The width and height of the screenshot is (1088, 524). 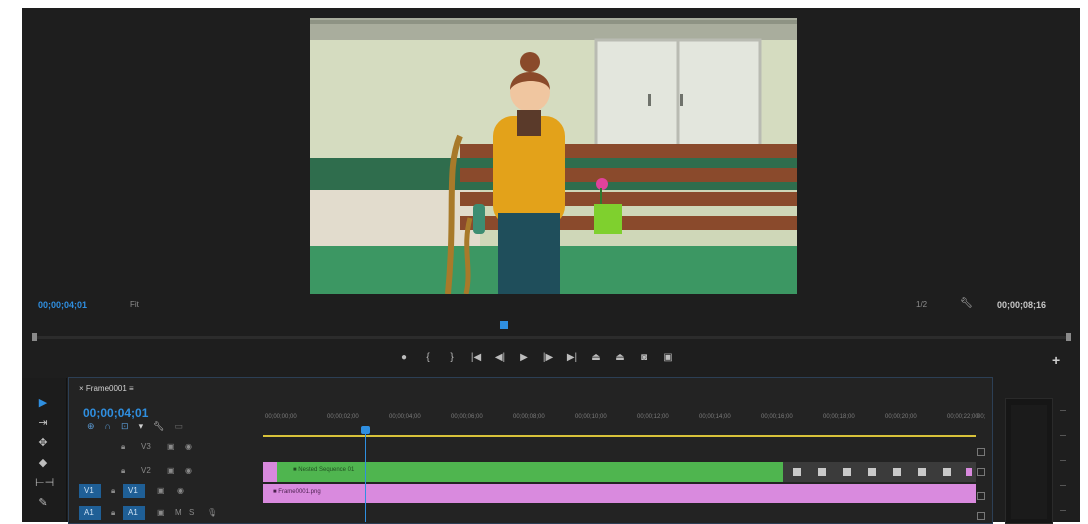 I want to click on source-label: V1, so click(x=89, y=490).